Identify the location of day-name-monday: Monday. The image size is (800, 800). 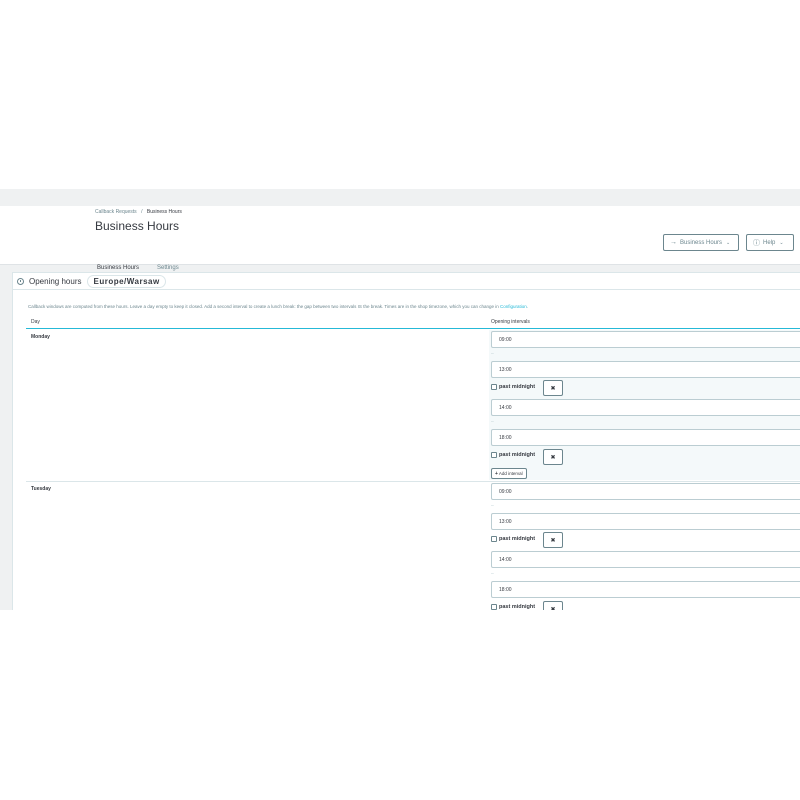
(40, 337).